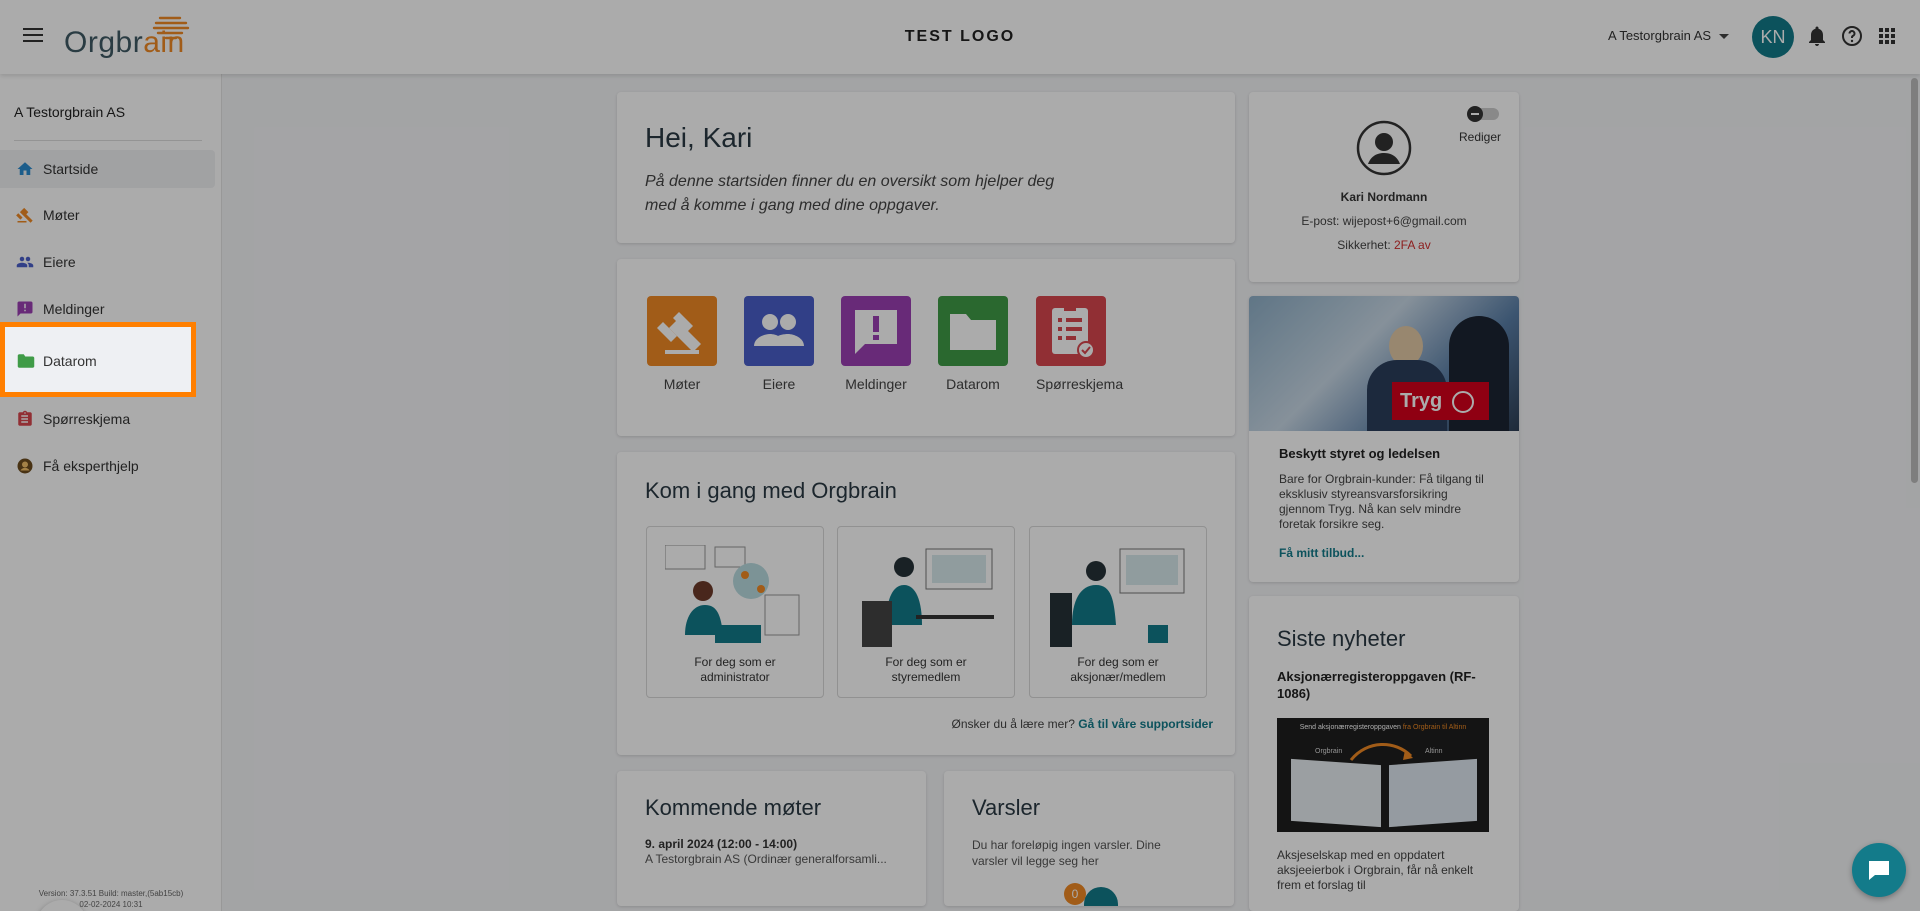  I want to click on chat-button, so click(1879, 870).